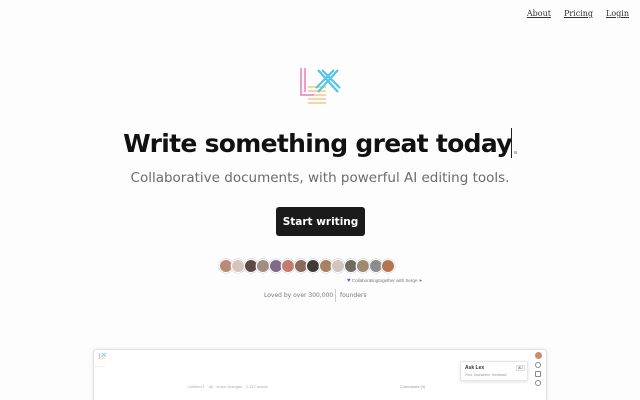 Image resolution: width=640 pixels, height=400 pixels. I want to click on collab-tag-text: Collaboratingtogether with Serge, so click(384, 280).